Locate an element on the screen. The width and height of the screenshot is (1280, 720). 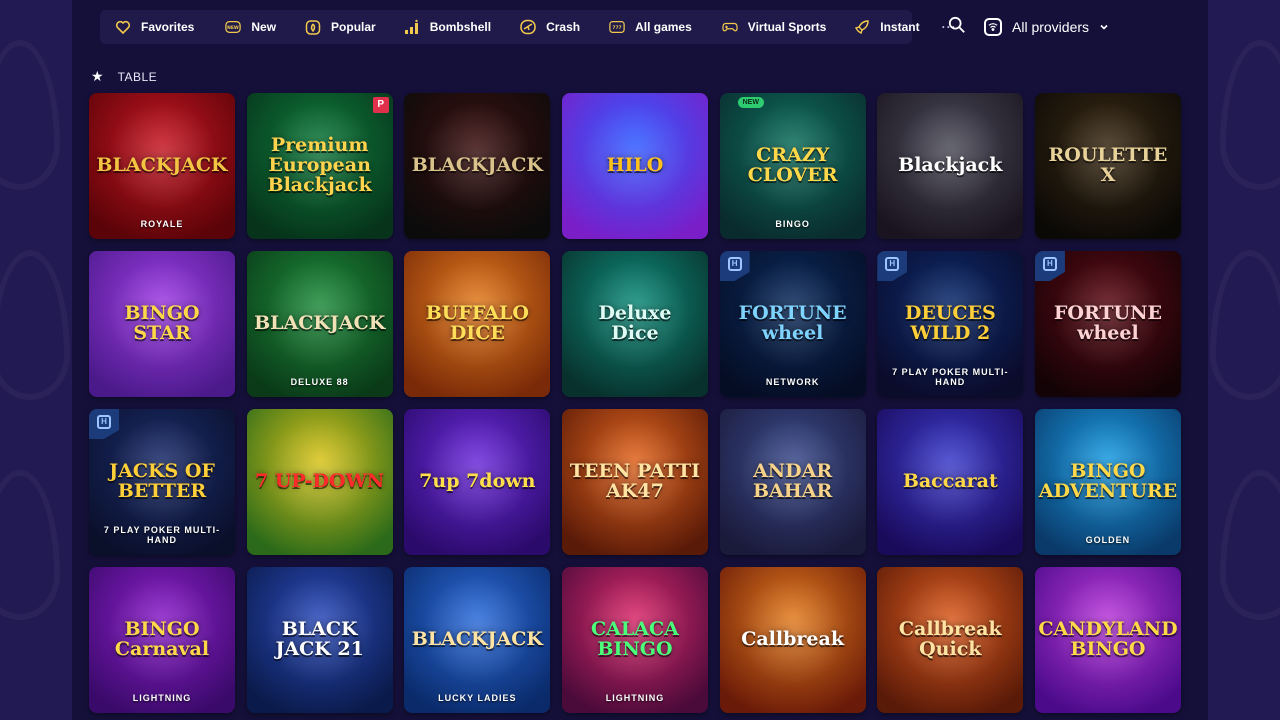
game-subtitle: BINGO is located at coordinates (792, 224).